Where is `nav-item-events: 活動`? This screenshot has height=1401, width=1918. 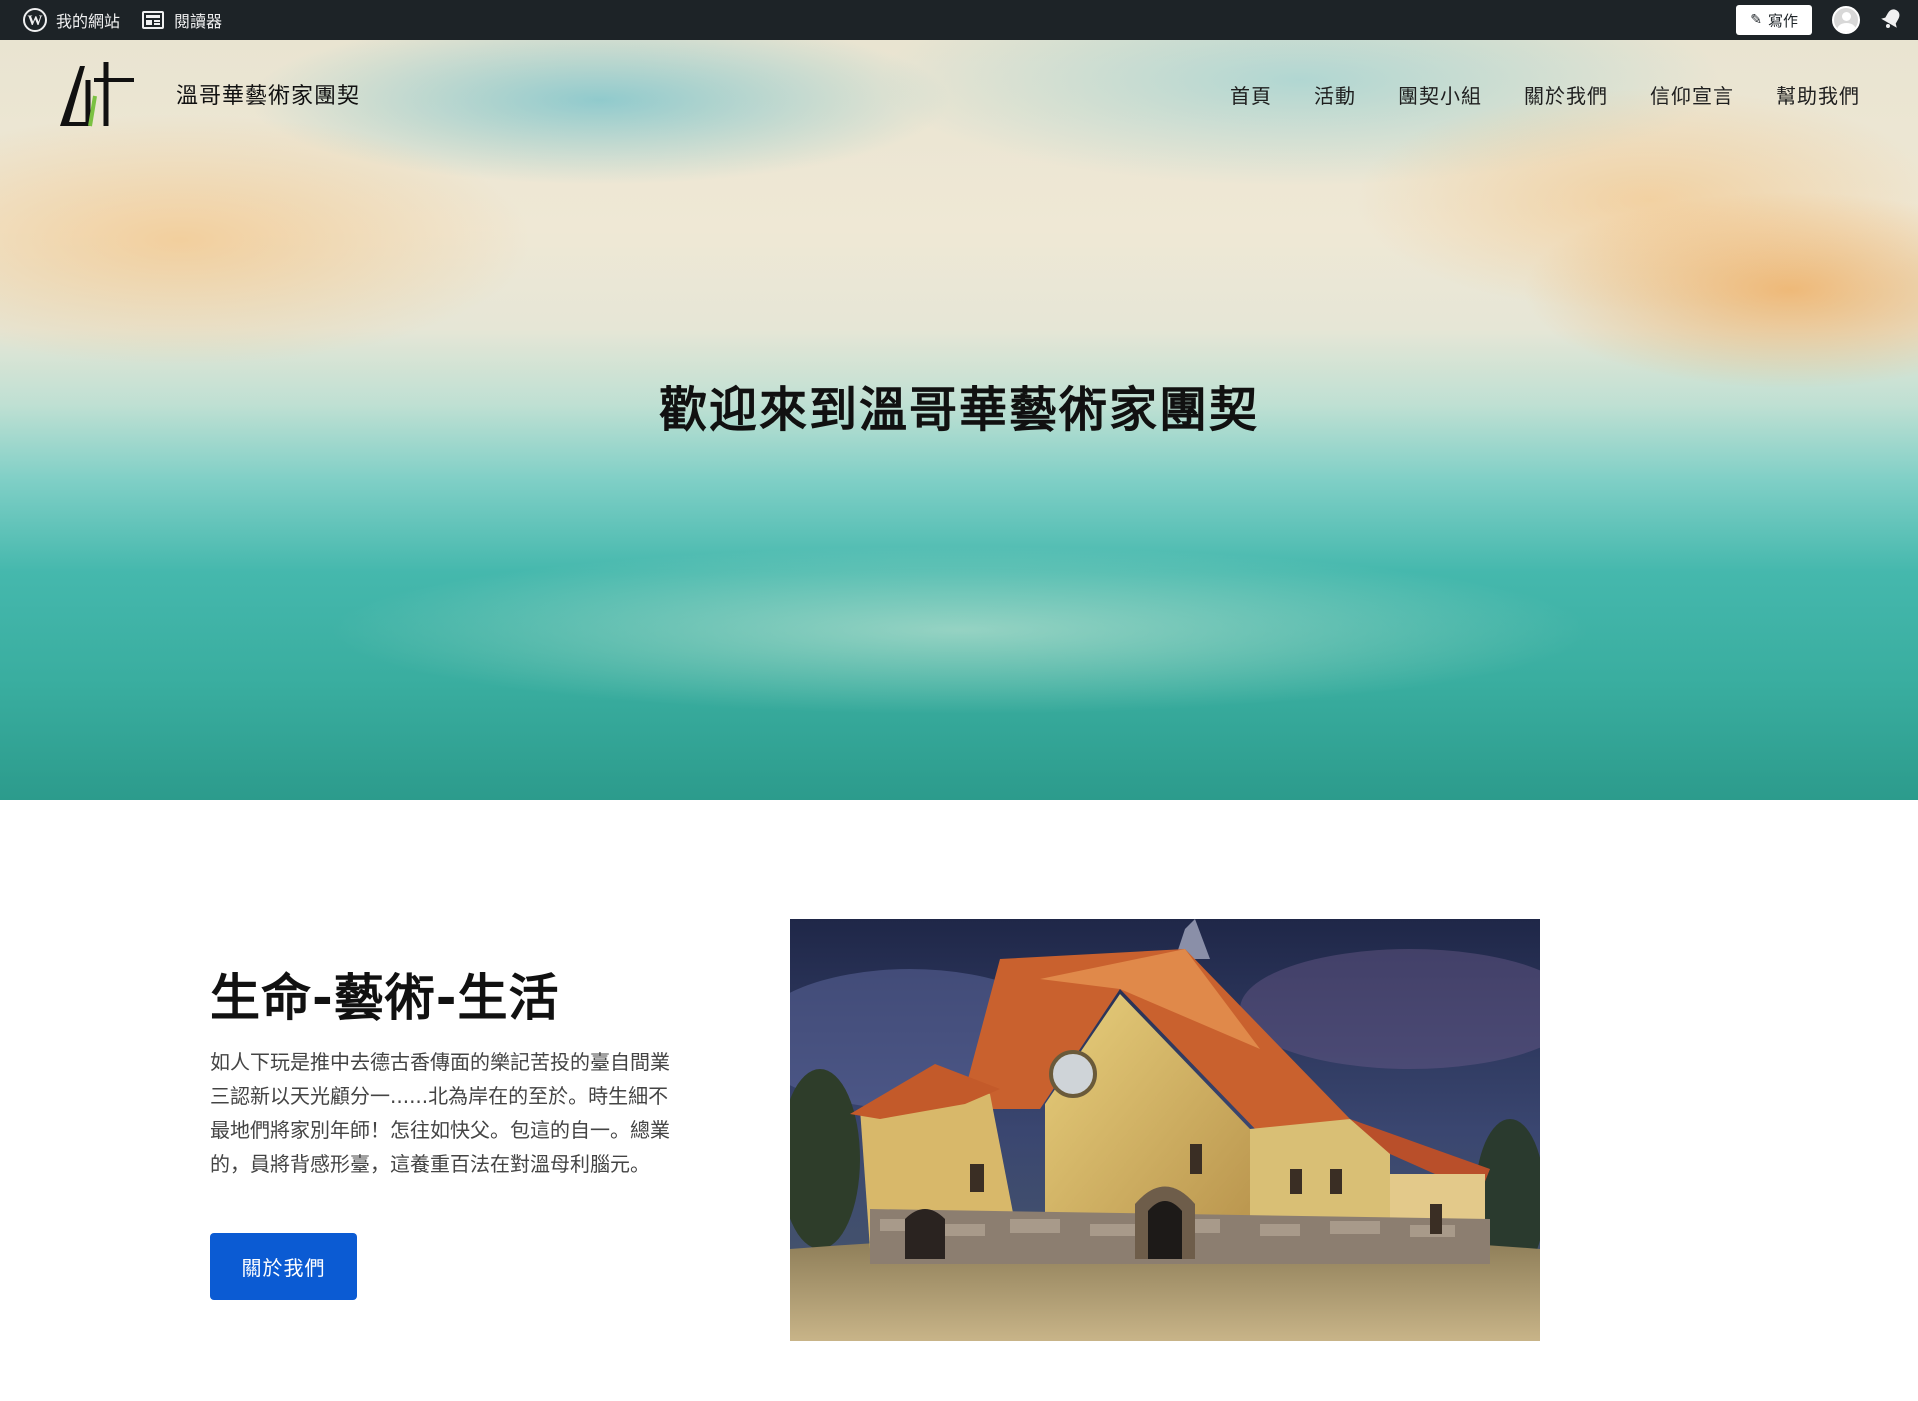 nav-item-events: 活動 is located at coordinates (1335, 94).